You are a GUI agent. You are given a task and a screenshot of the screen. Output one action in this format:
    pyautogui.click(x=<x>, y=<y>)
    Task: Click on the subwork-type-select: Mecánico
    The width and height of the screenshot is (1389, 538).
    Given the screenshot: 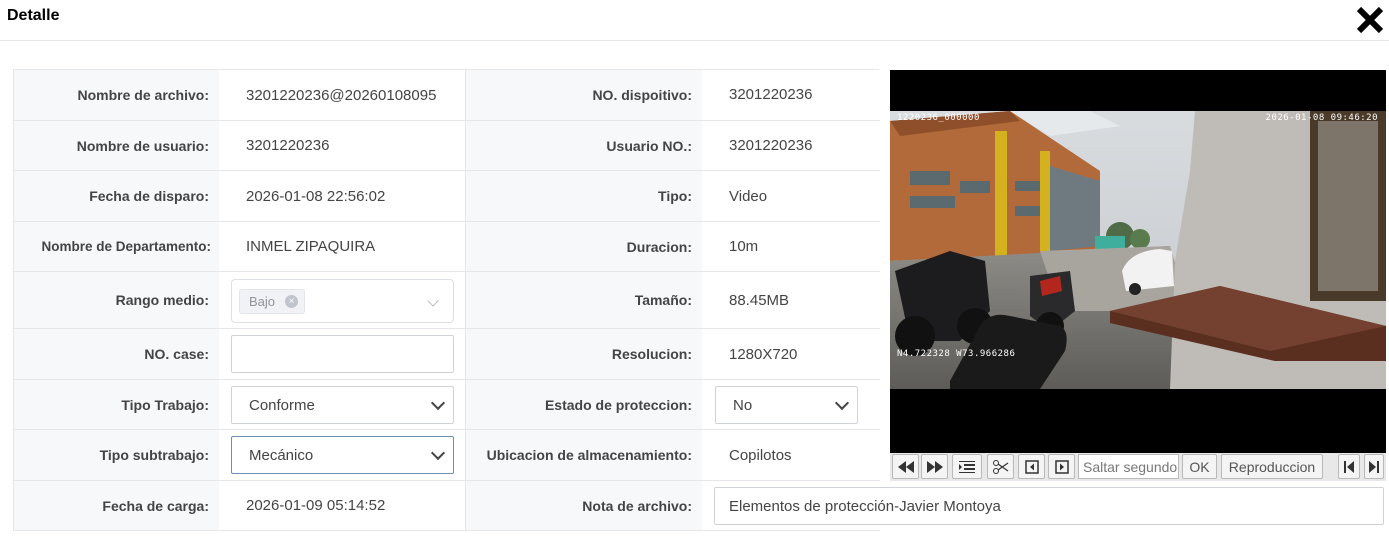 What is the action you would take?
    pyautogui.click(x=342, y=455)
    